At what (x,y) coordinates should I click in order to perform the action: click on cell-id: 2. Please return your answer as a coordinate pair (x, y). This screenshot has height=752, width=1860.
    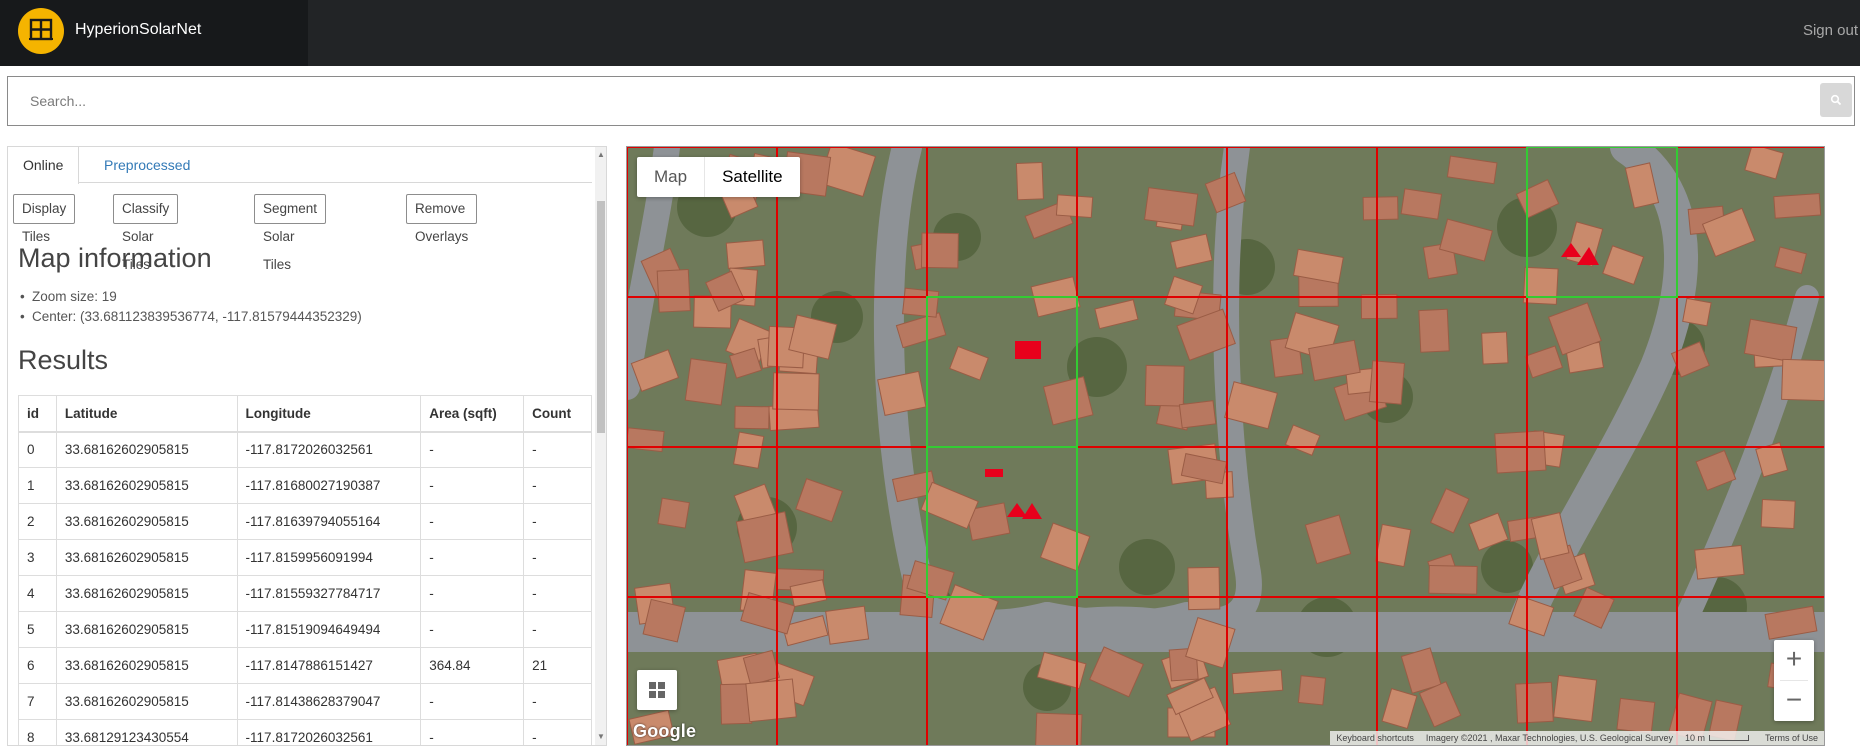
    Looking at the image, I should click on (37, 521).